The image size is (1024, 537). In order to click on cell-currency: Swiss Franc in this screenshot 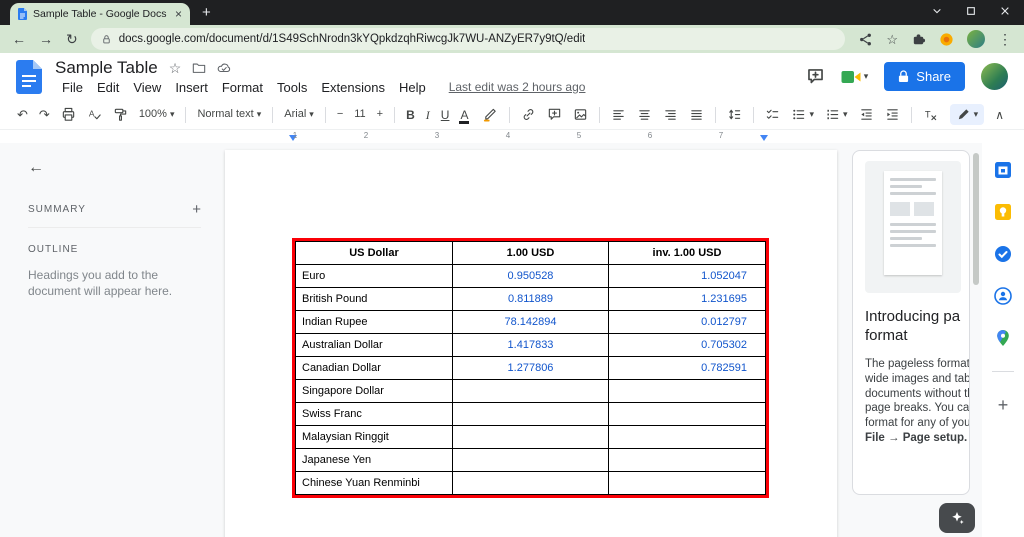, I will do `click(374, 414)`.